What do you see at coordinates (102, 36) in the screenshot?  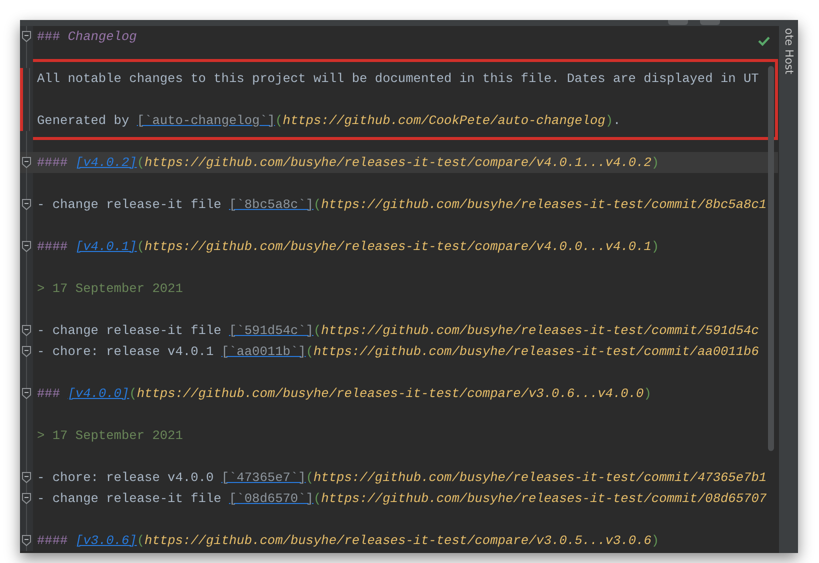 I see `heading-text: Changelog` at bounding box center [102, 36].